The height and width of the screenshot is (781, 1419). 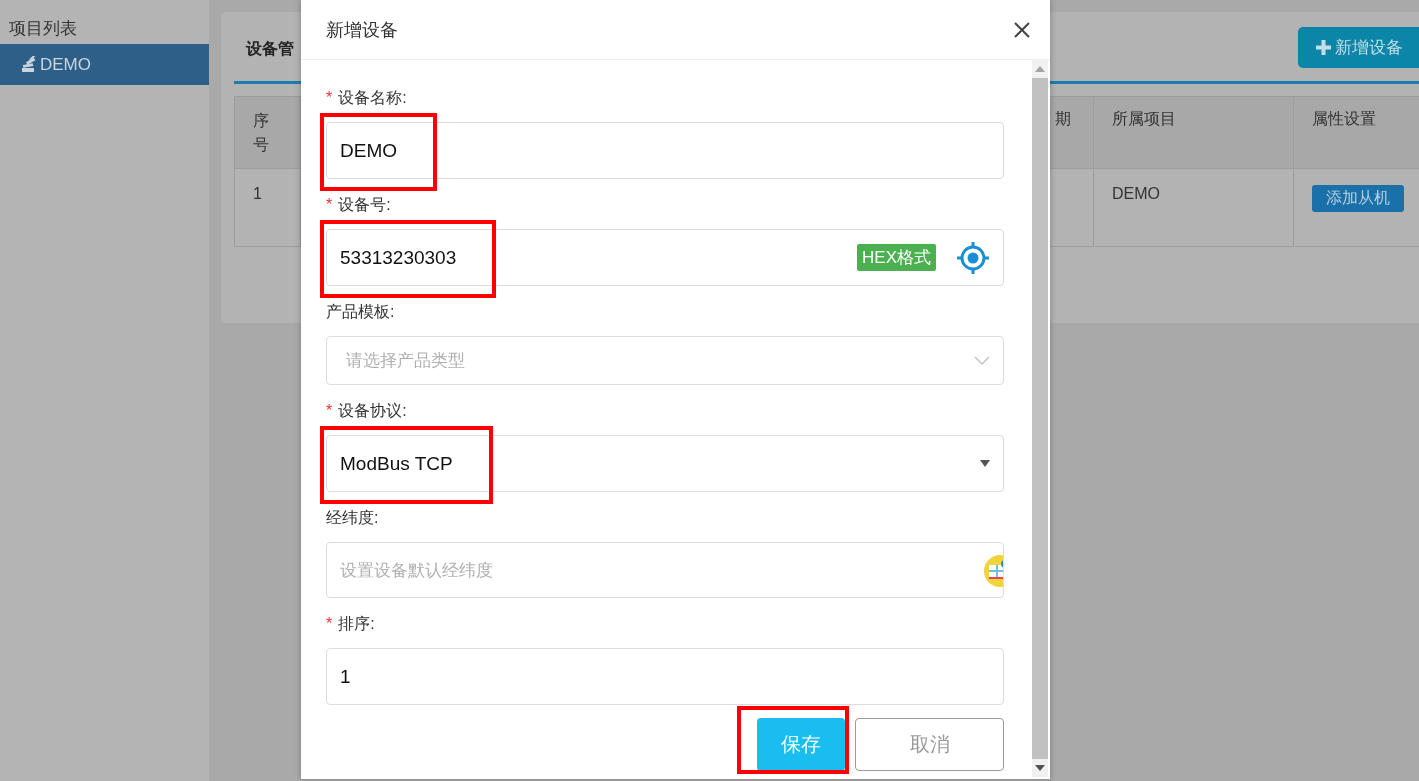 I want to click on up-arrow-icon, so click(x=1040, y=69).